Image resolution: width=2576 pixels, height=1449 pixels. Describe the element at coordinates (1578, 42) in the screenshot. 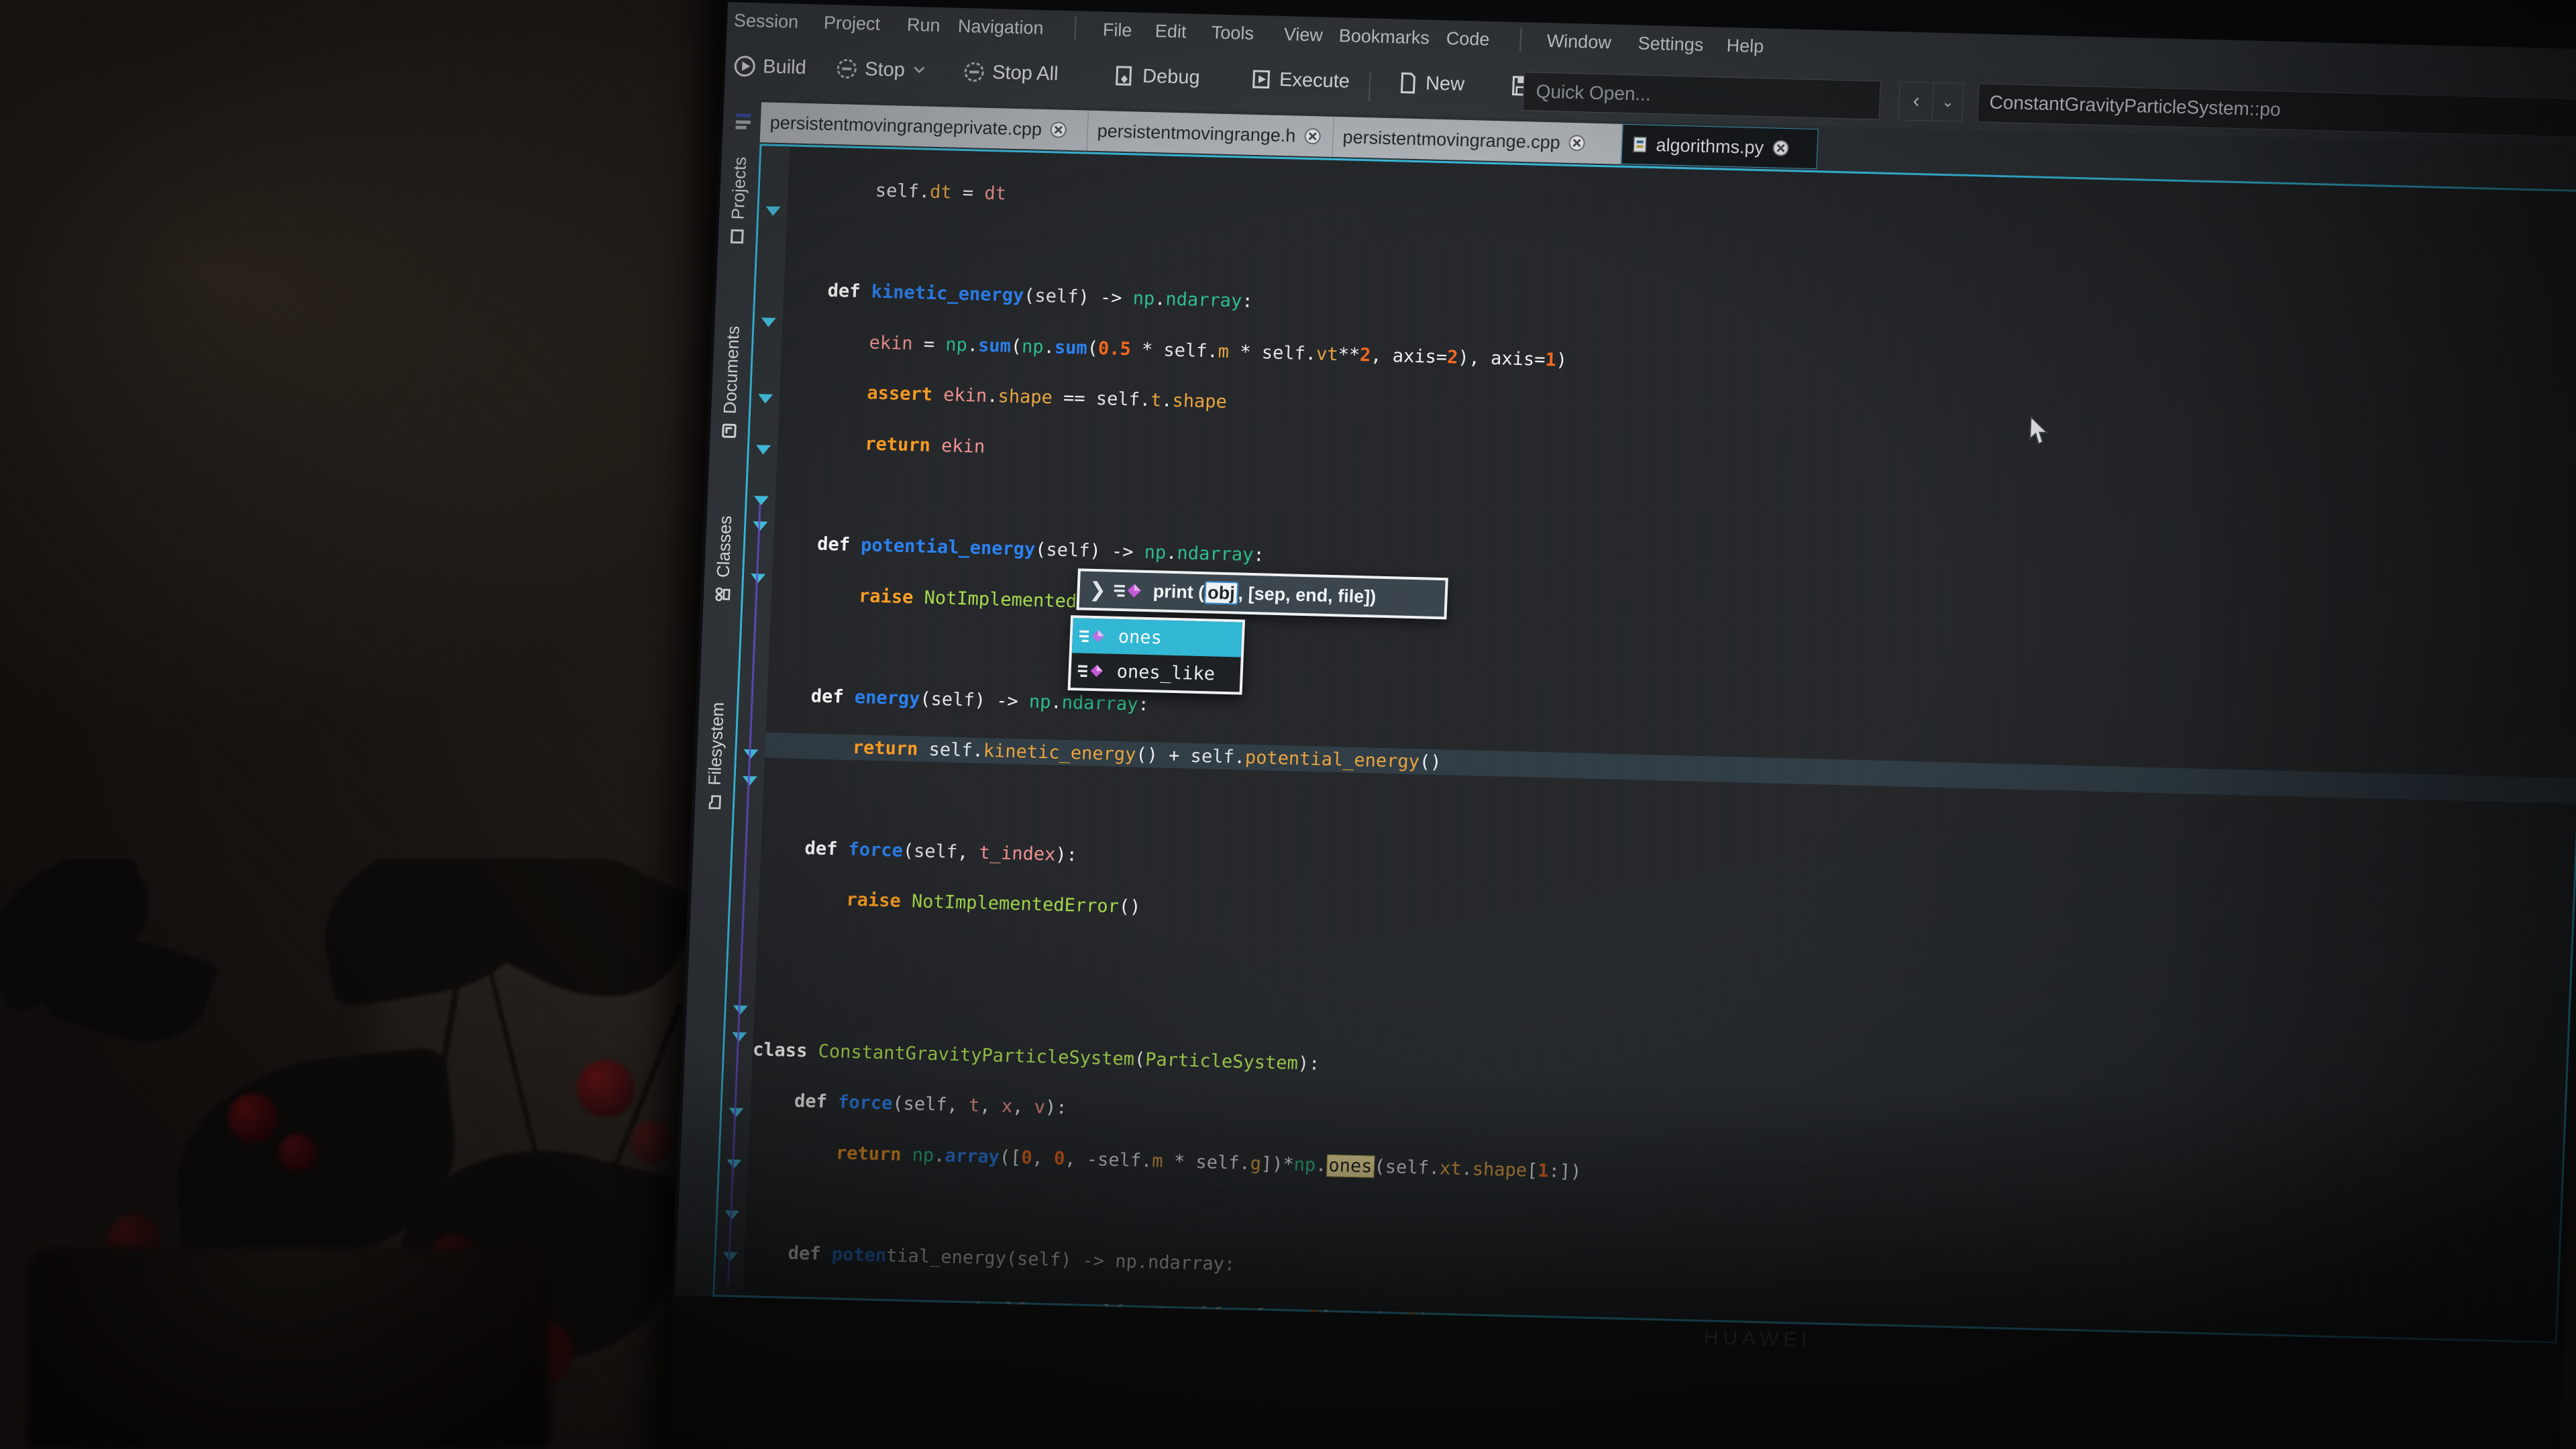

I see `menu-window: Window` at that location.